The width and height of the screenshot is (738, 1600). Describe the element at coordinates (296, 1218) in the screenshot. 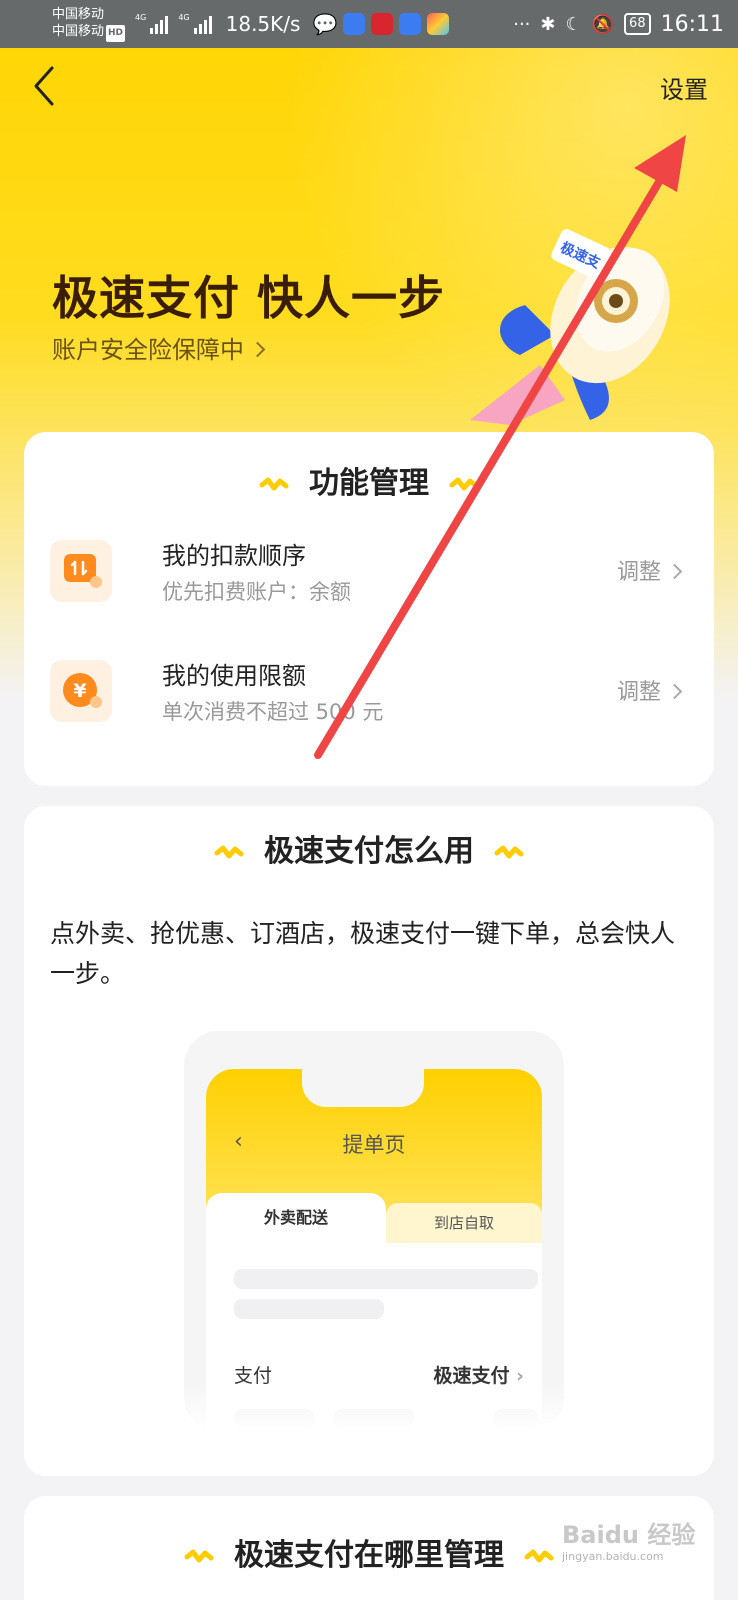

I see `mockup-tab-delivery: 外卖配送` at that location.